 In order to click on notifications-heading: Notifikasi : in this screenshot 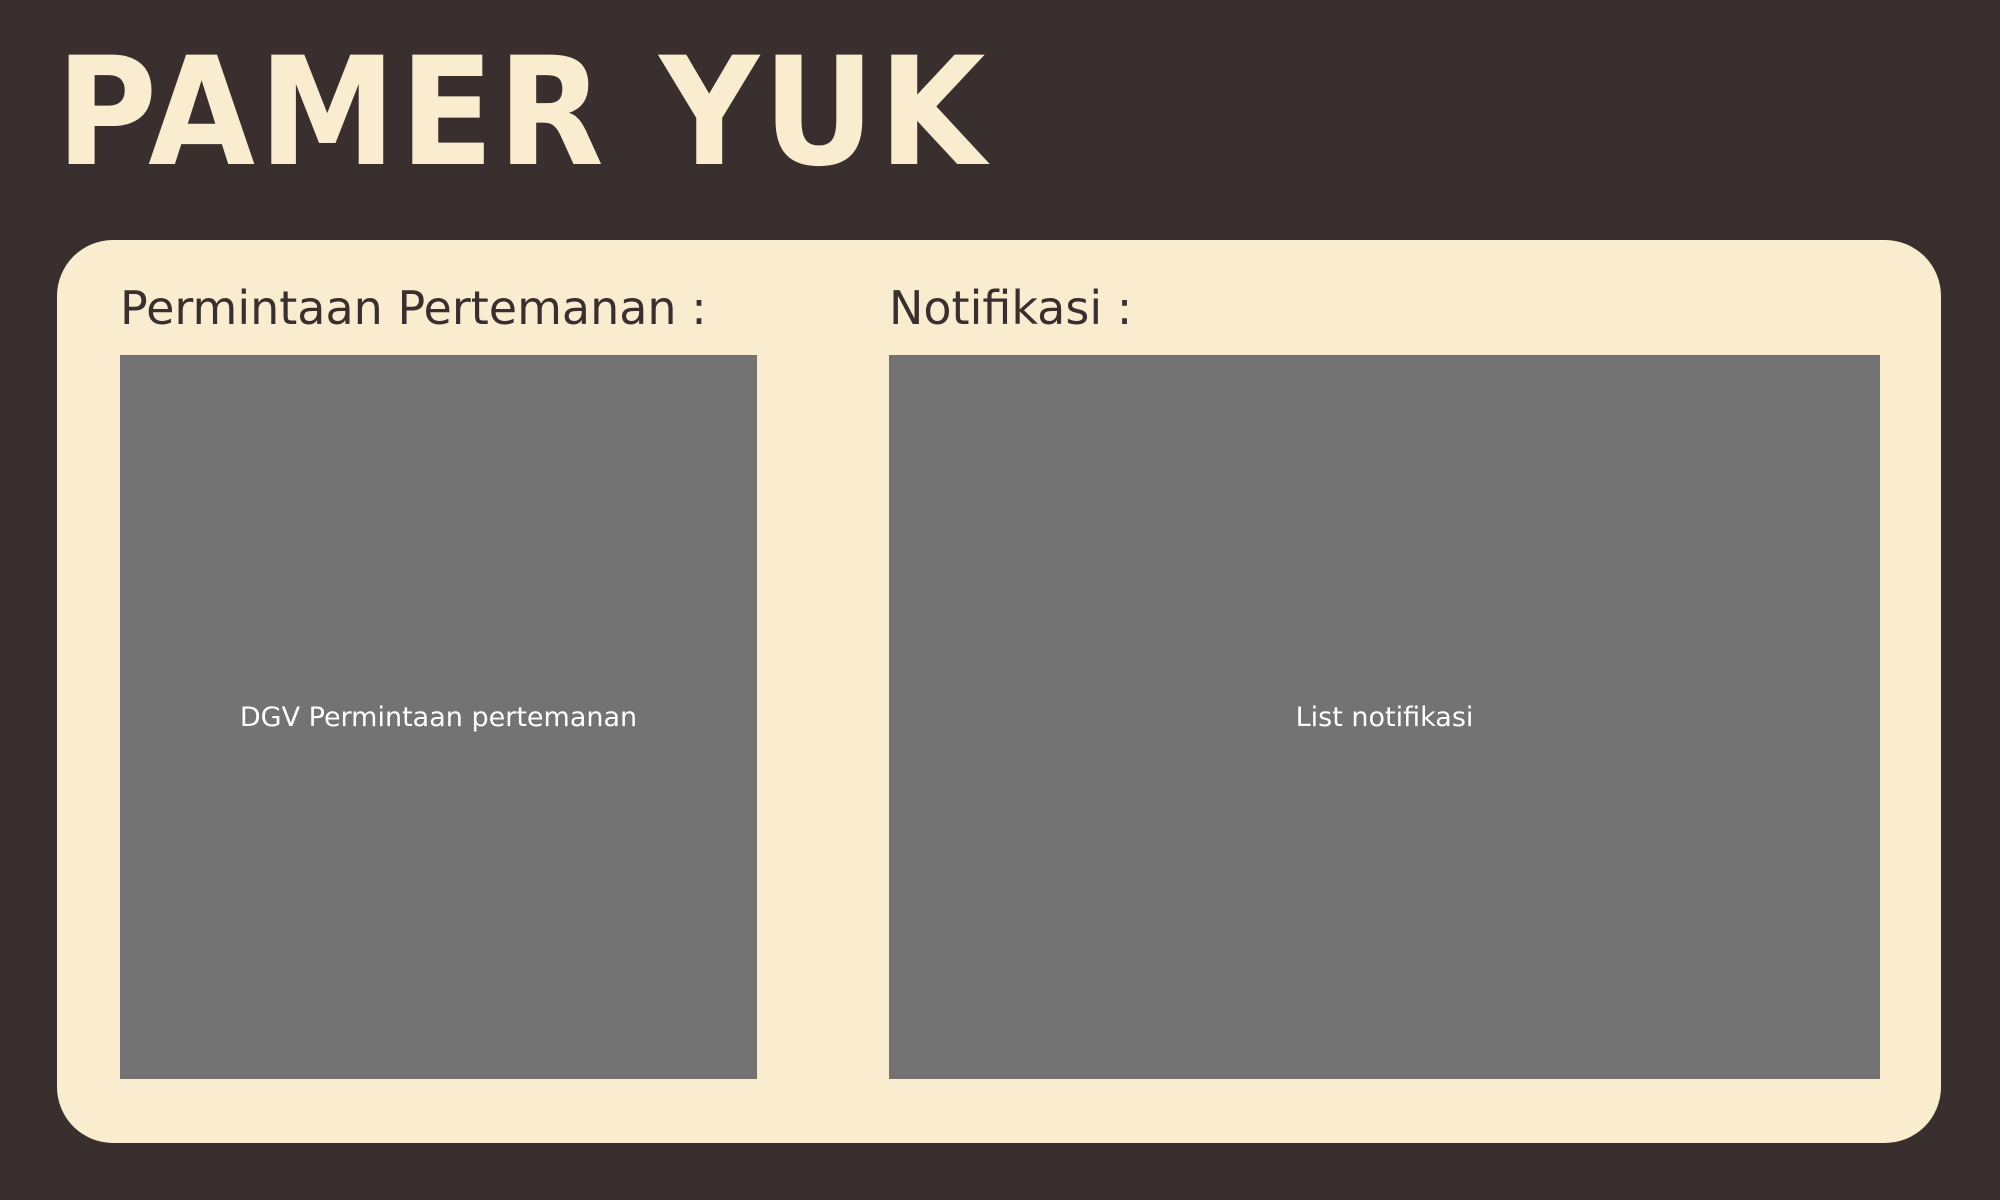, I will do `click(1011, 308)`.